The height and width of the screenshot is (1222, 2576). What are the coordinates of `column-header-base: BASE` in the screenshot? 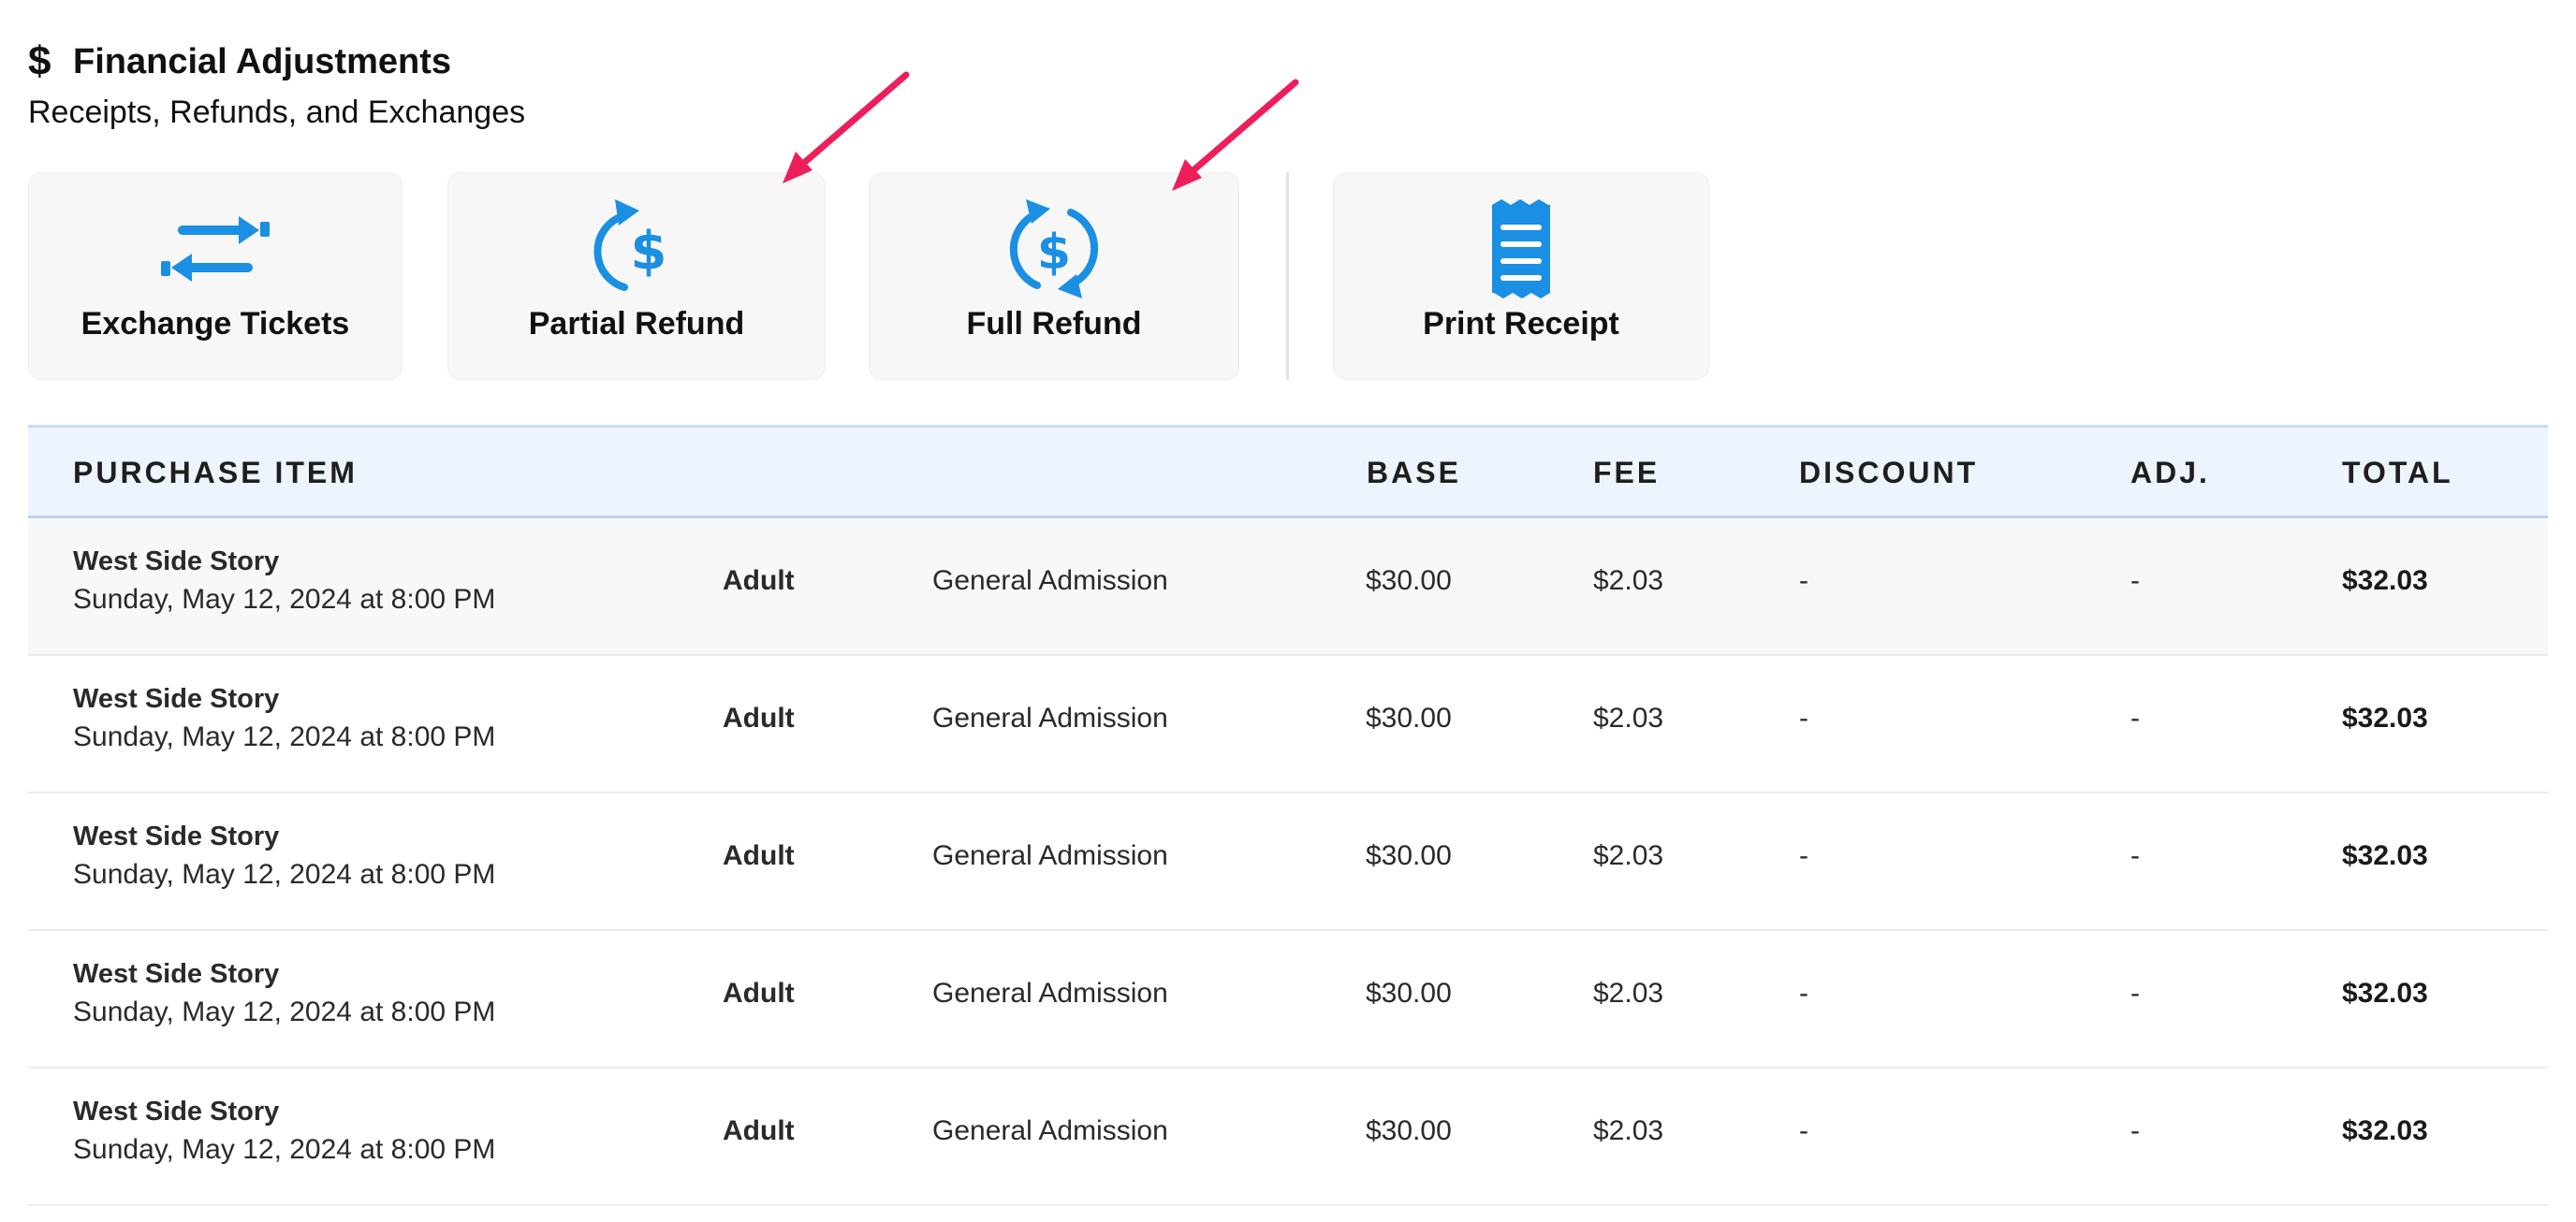 It's located at (1414, 472).